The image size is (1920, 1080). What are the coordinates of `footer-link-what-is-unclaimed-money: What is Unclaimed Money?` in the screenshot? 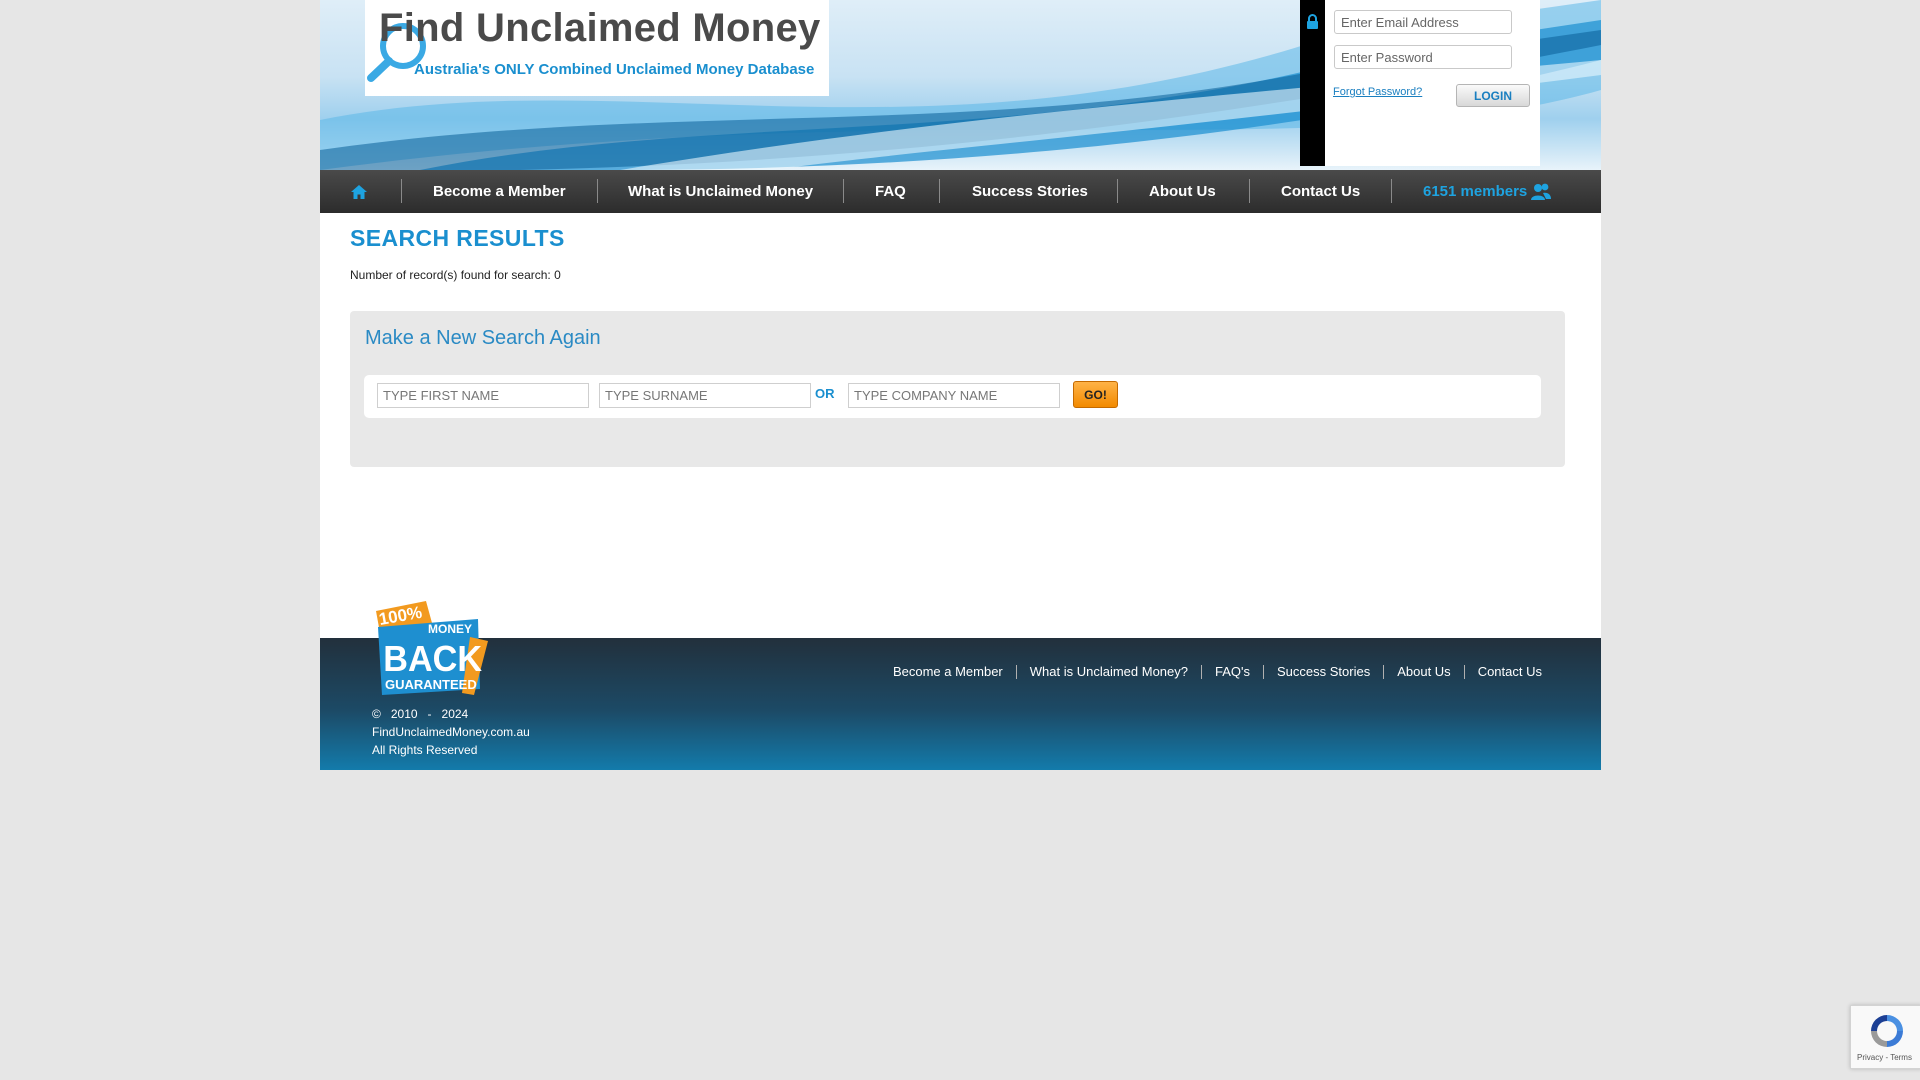 It's located at (1109, 671).